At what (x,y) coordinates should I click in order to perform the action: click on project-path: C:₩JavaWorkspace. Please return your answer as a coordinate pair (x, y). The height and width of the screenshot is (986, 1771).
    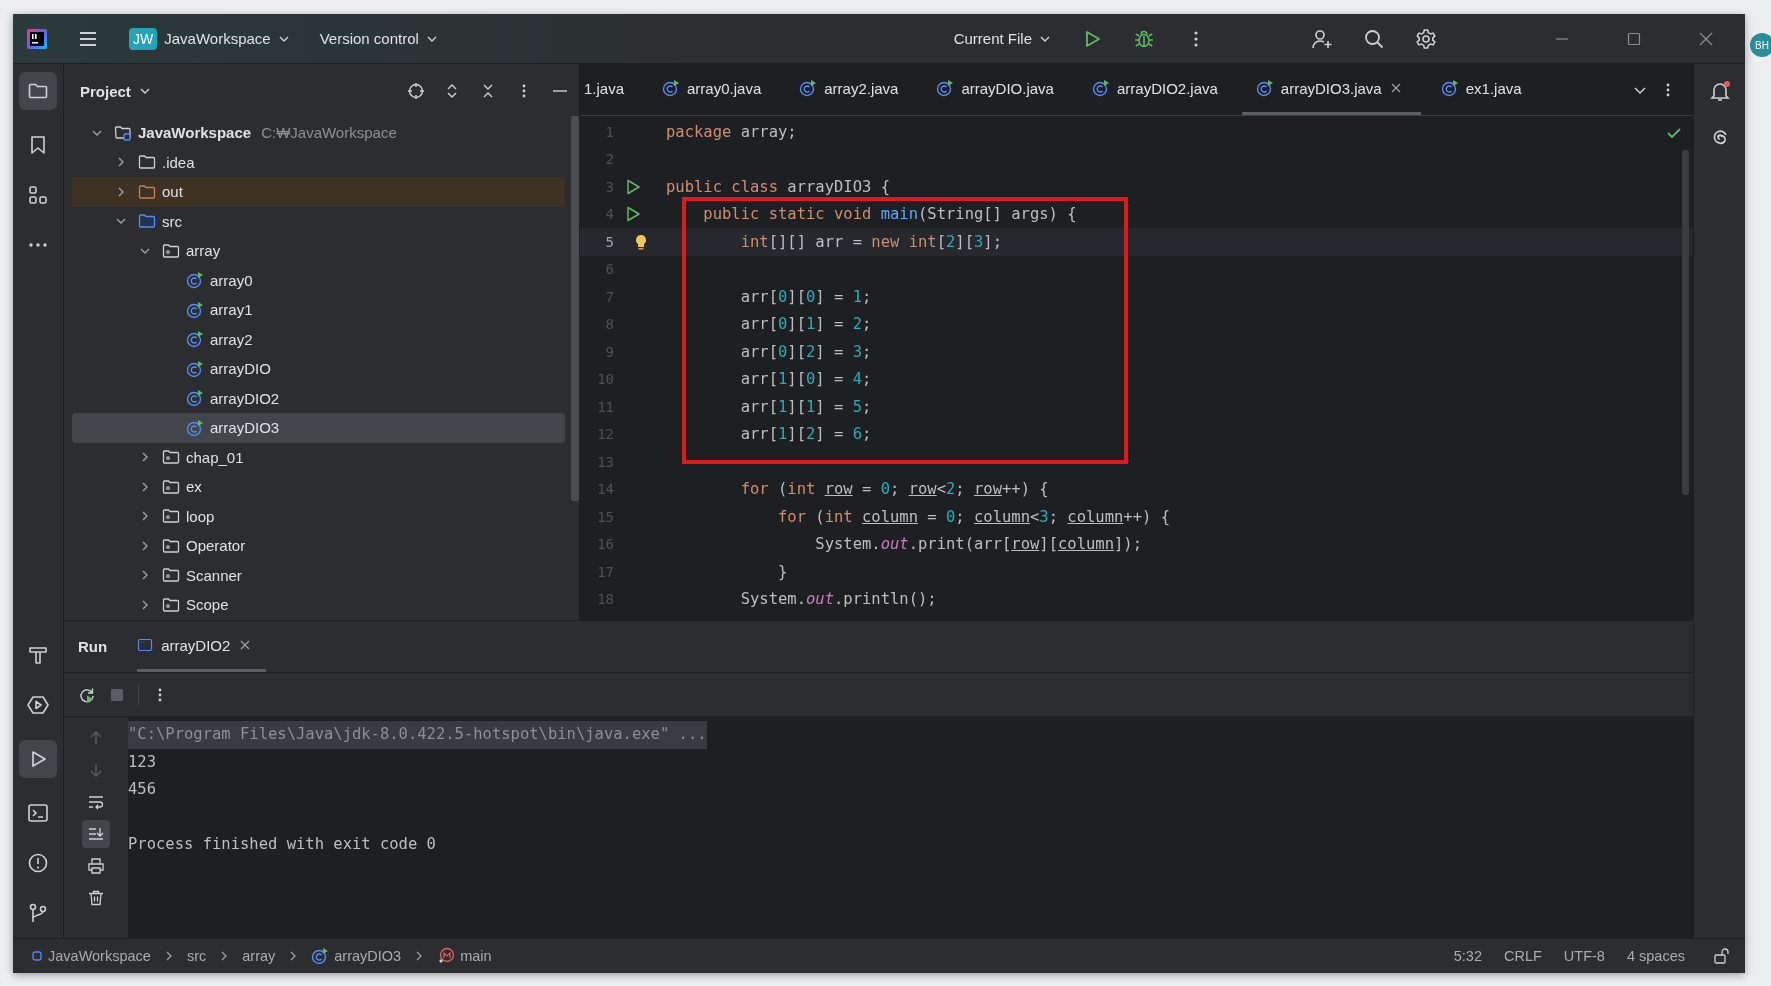
    Looking at the image, I should click on (329, 133).